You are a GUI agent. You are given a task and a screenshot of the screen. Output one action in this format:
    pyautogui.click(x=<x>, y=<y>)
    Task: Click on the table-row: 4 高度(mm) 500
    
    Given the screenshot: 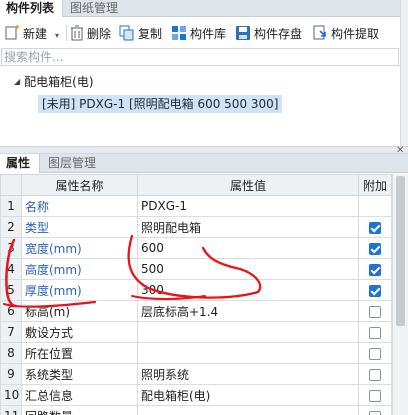 What is the action you would take?
    pyautogui.click(x=196, y=269)
    